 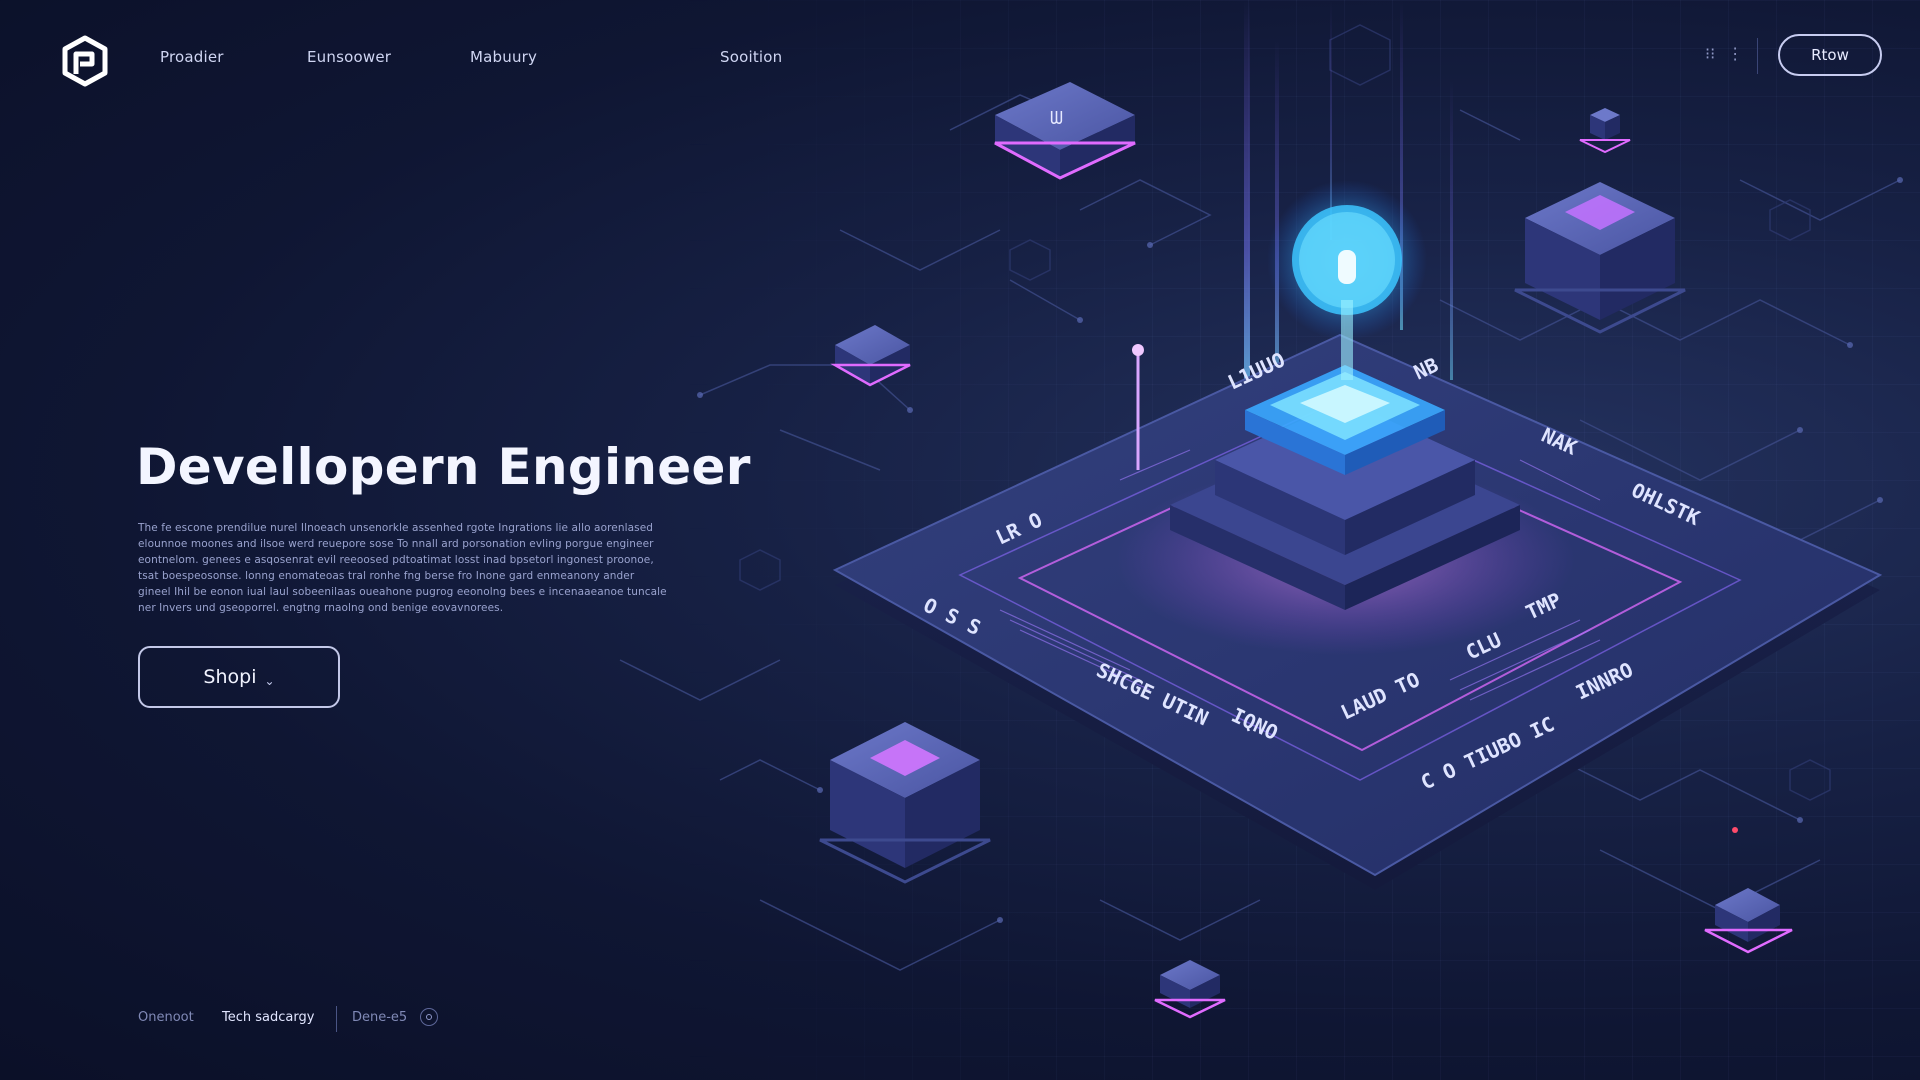 What do you see at coordinates (85, 61) in the screenshot?
I see `logo-icon` at bounding box center [85, 61].